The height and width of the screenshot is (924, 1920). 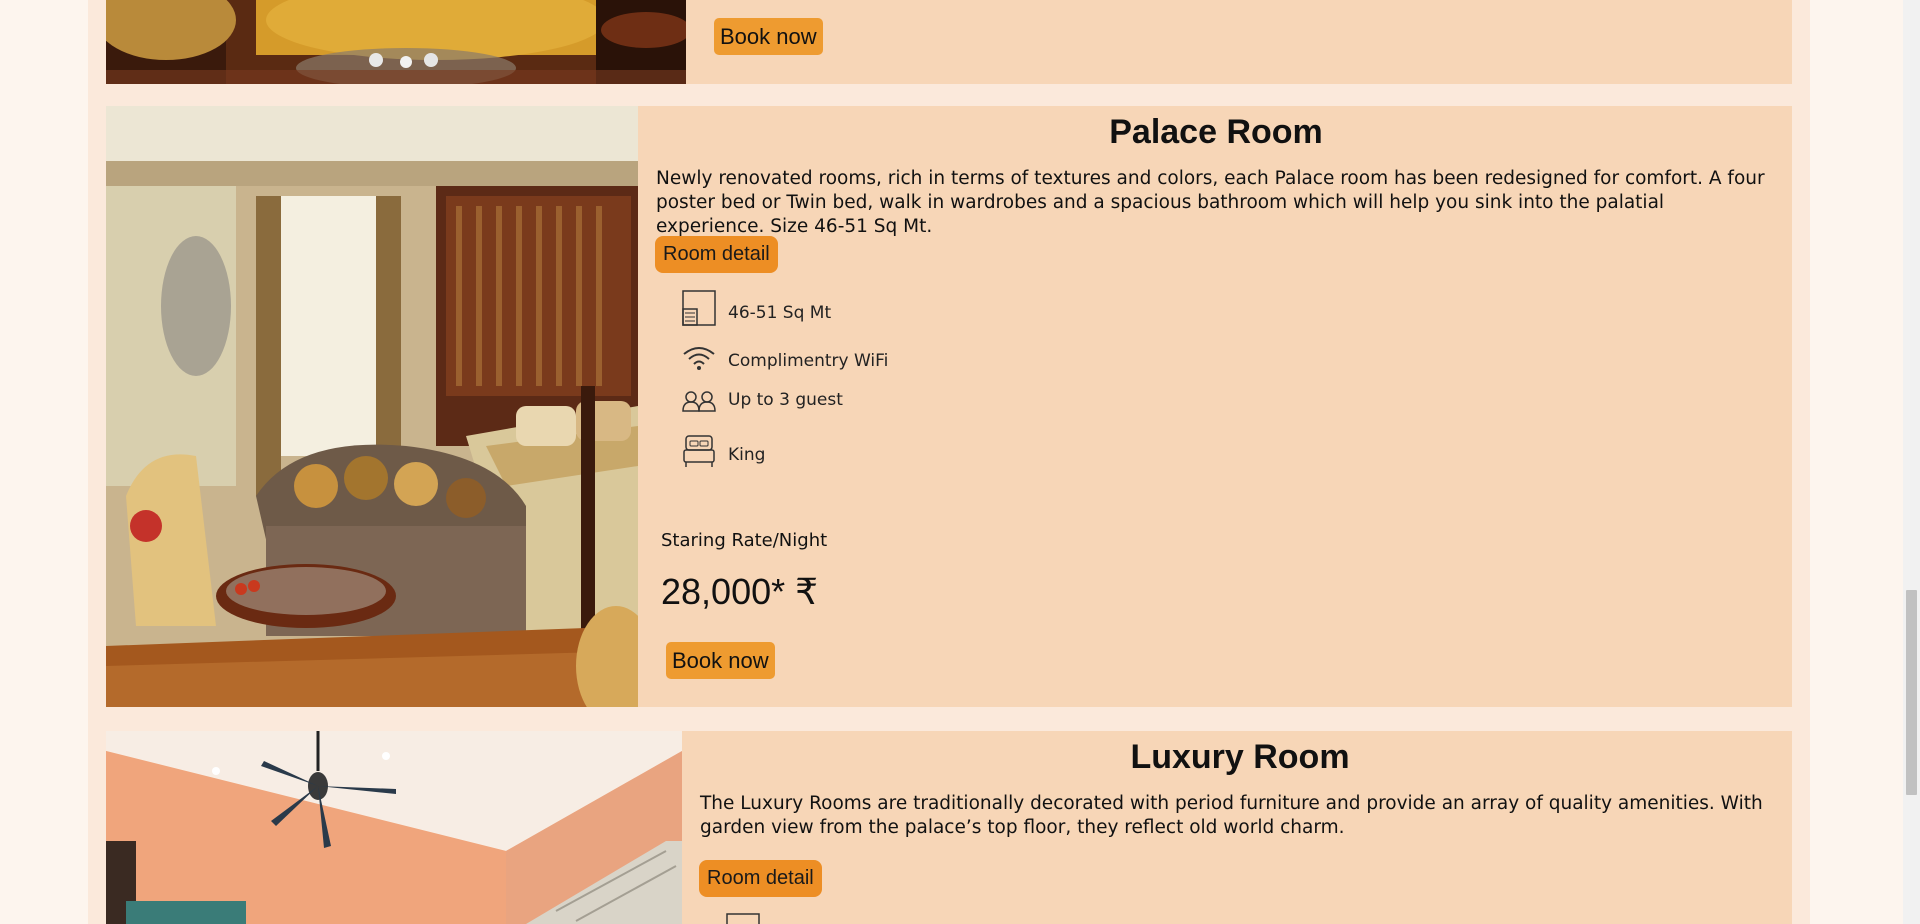 I want to click on amenity-label: Up to 3 guest, so click(x=785, y=400).